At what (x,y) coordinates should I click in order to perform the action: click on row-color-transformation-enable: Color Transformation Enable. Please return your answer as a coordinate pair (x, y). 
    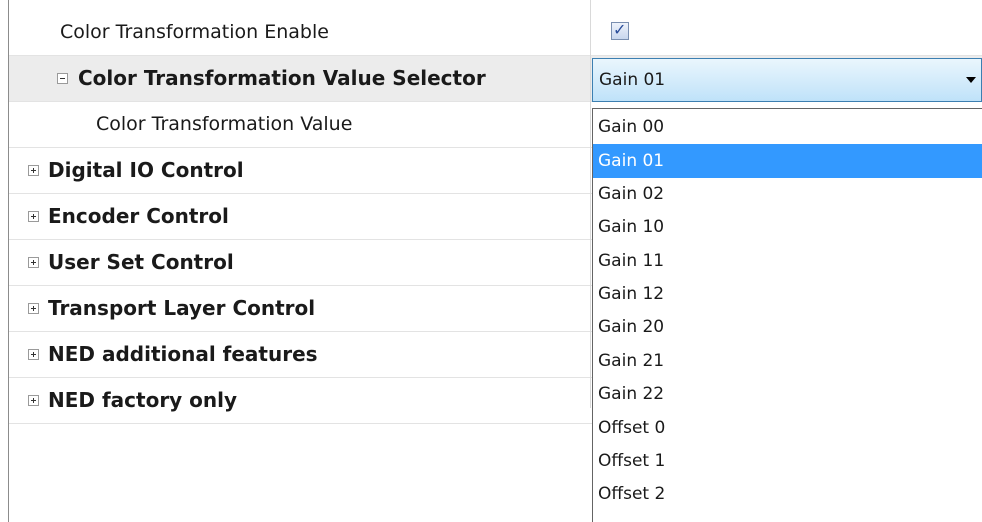
    Looking at the image, I should click on (495, 33).